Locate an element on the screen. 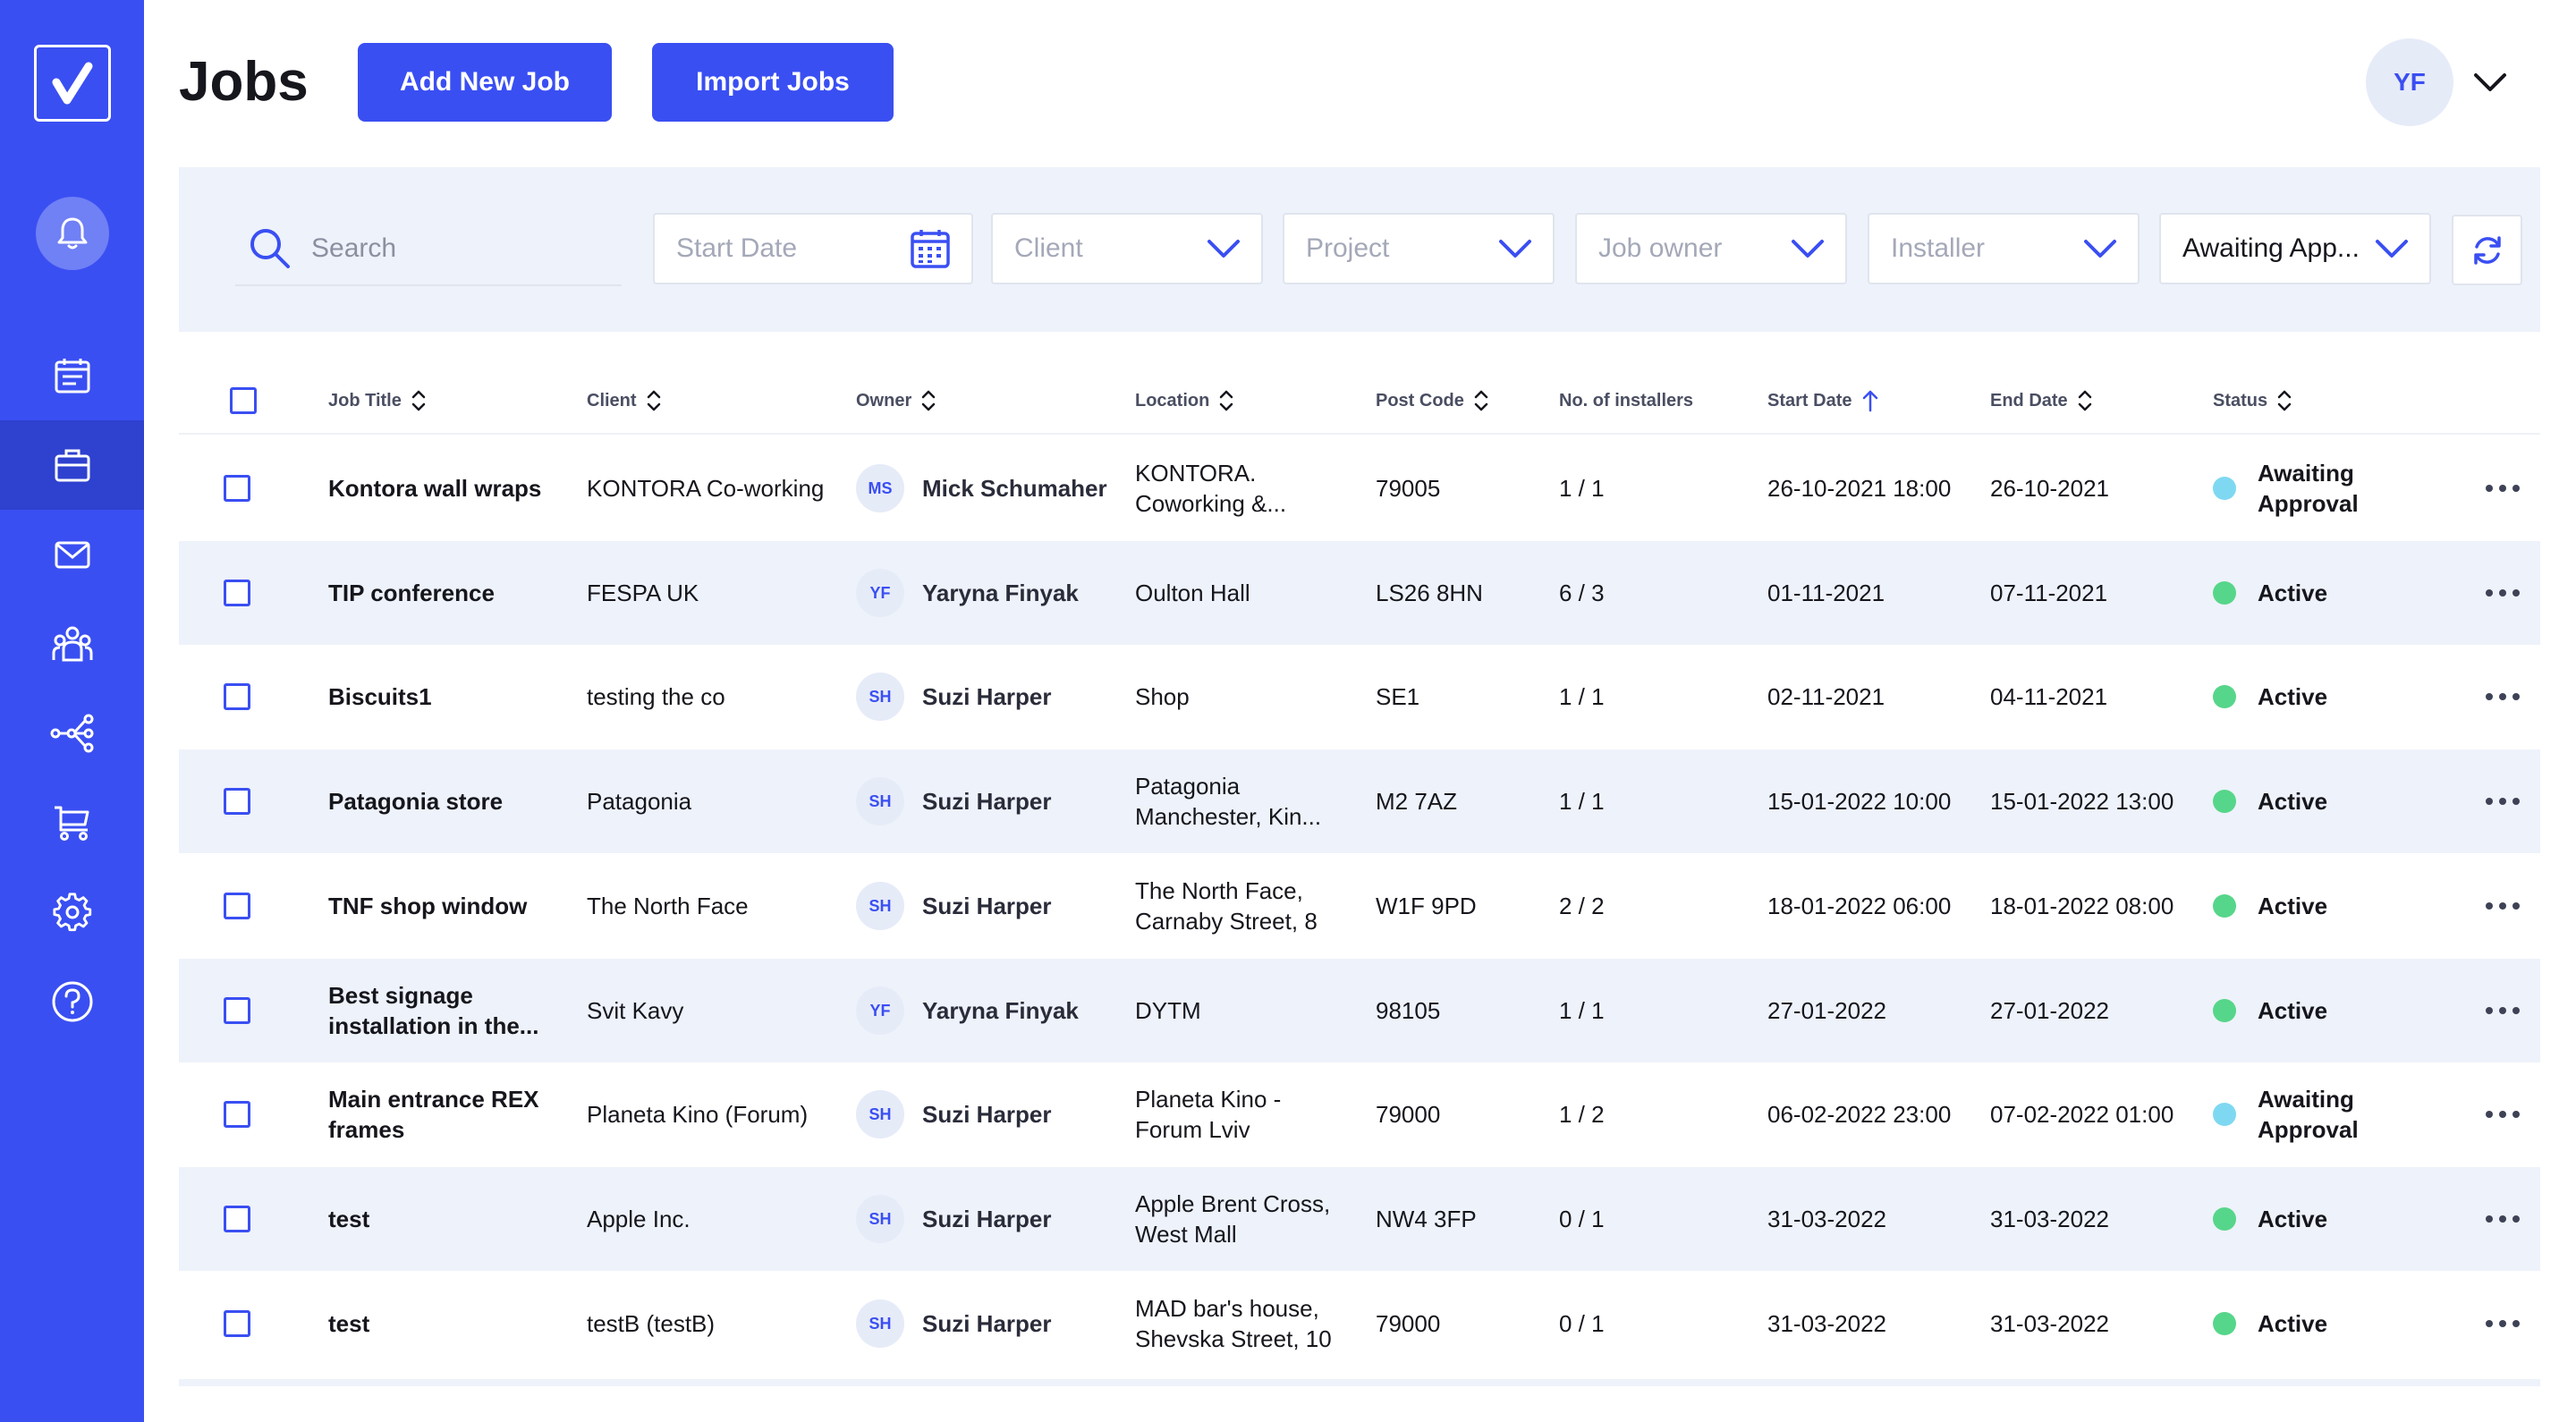 The width and height of the screenshot is (2576, 1422). installers-cell: 0 / 1 is located at coordinates (1582, 1218).